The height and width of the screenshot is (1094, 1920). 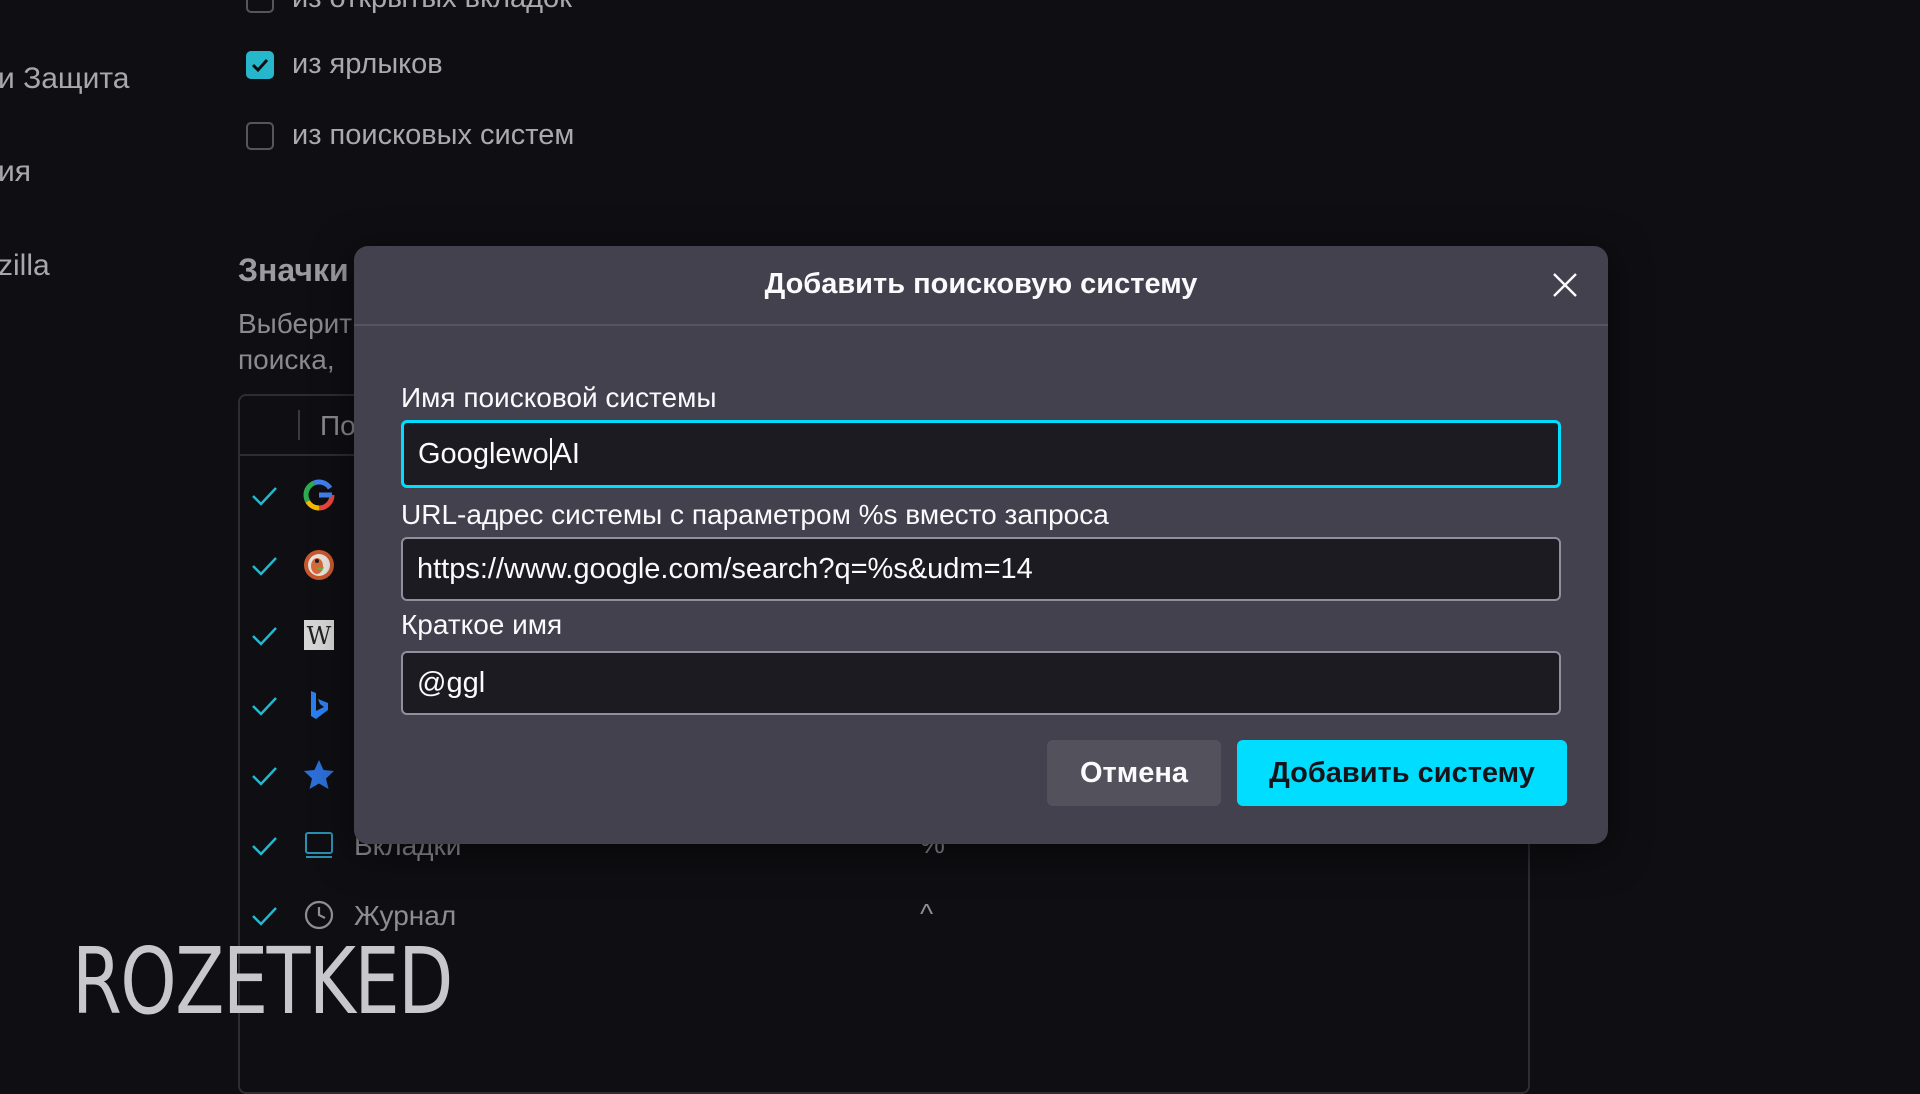 What do you see at coordinates (1402, 773) in the screenshot?
I see `add-engine-button: Добавить систему` at bounding box center [1402, 773].